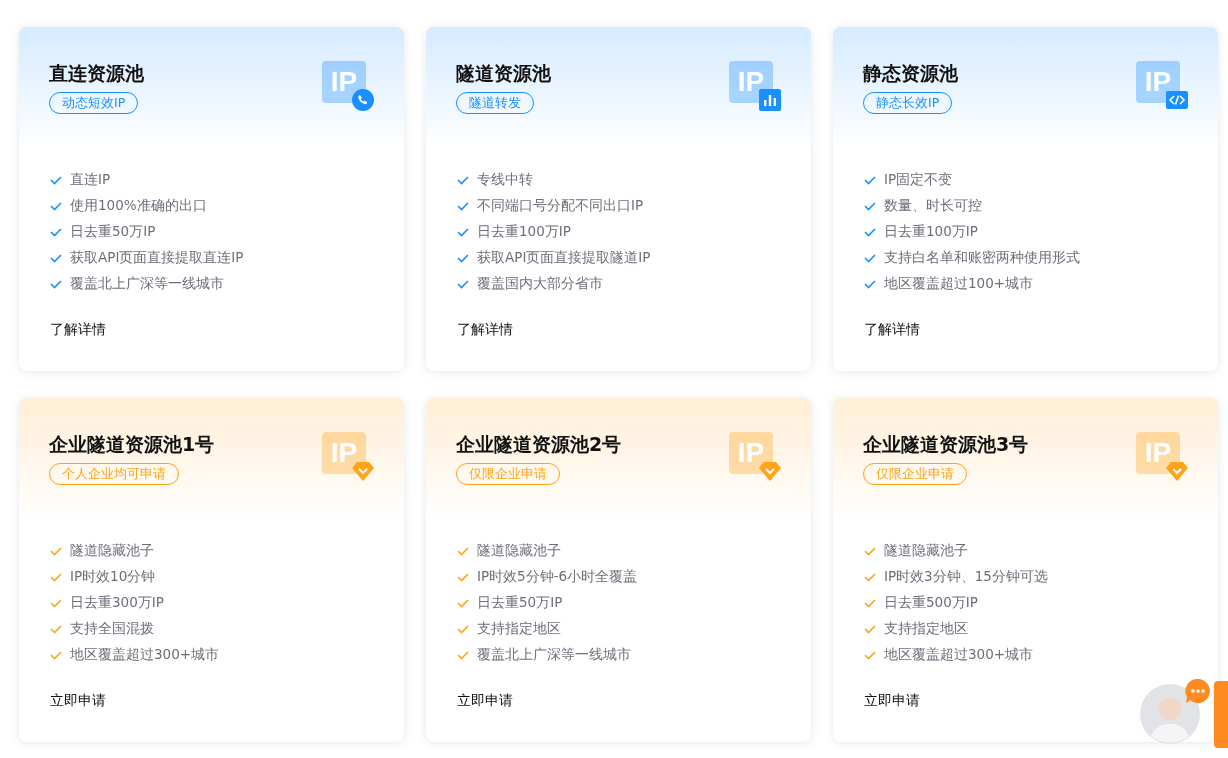 The height and width of the screenshot is (758, 1228). Describe the element at coordinates (910, 73) in the screenshot. I see `card-title: 静态资源池` at that location.